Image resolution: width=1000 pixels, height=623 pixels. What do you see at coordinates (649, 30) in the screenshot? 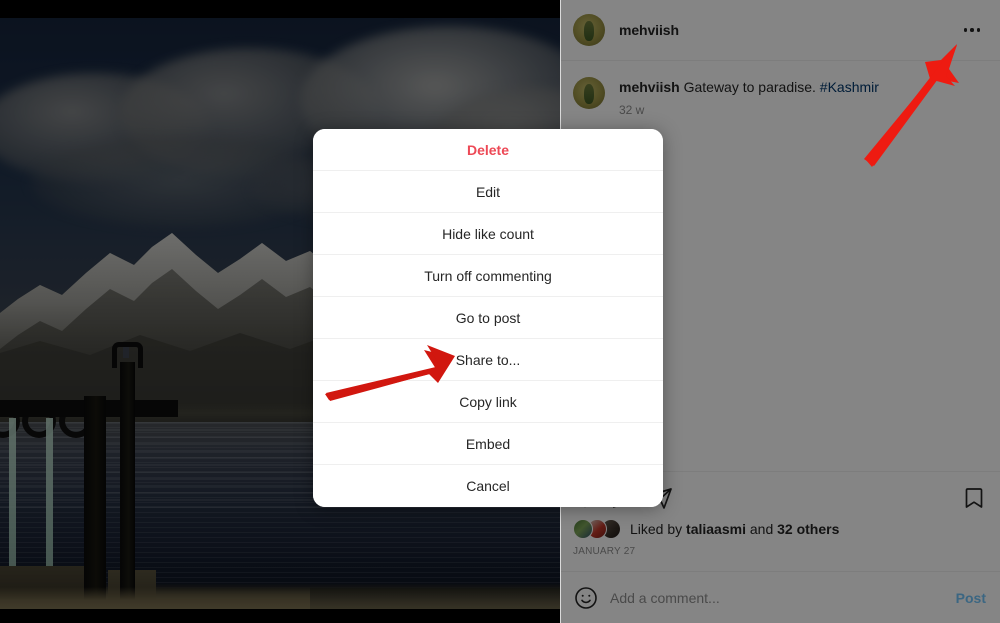
I see `post-author-username: mehviish` at bounding box center [649, 30].